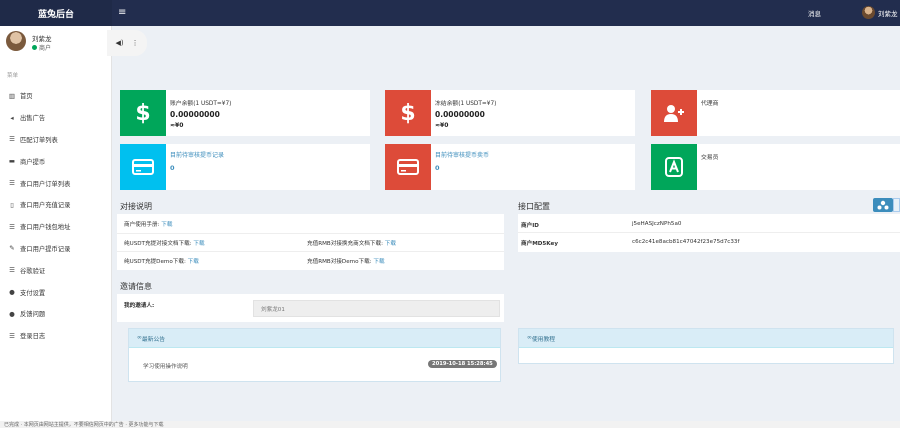 The image size is (900, 428). I want to click on rmb-doc-row: 充值RMB对接换充商文档下载: 下载, so click(351, 243).